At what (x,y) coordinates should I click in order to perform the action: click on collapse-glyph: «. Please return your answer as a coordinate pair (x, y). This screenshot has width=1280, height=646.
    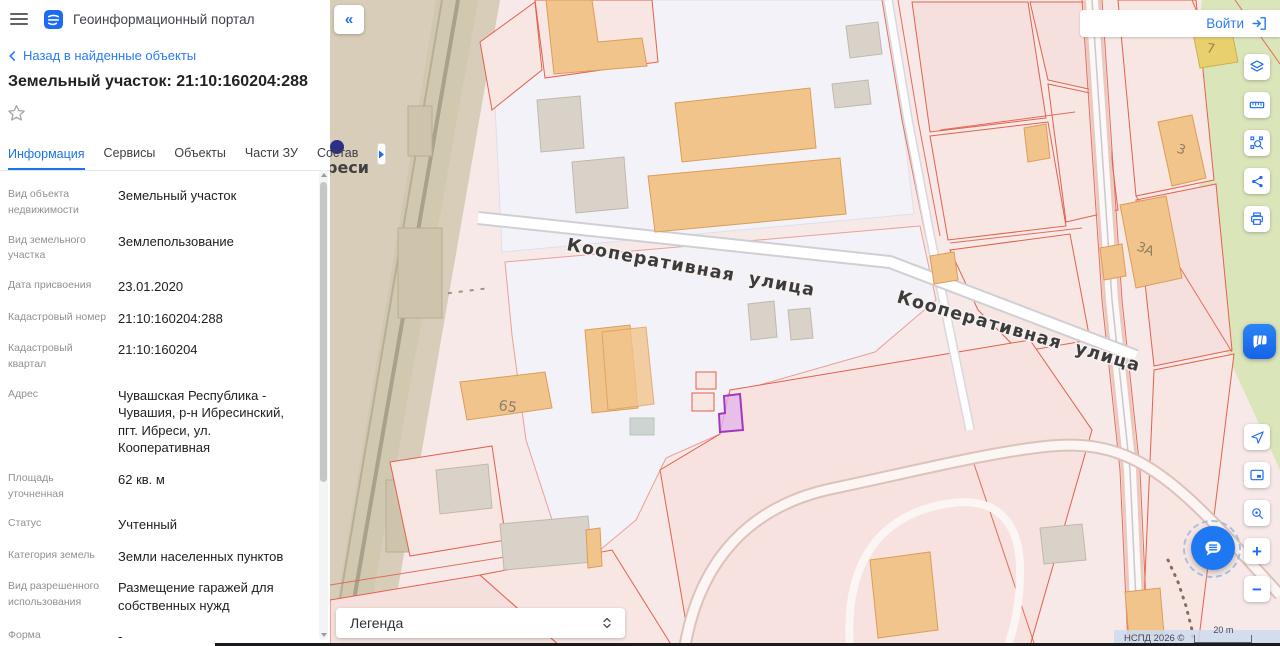
    Looking at the image, I should click on (349, 19).